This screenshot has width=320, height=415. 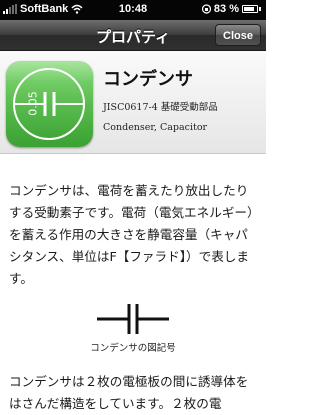 I want to click on status-right: 83 %, so click(x=231, y=9).